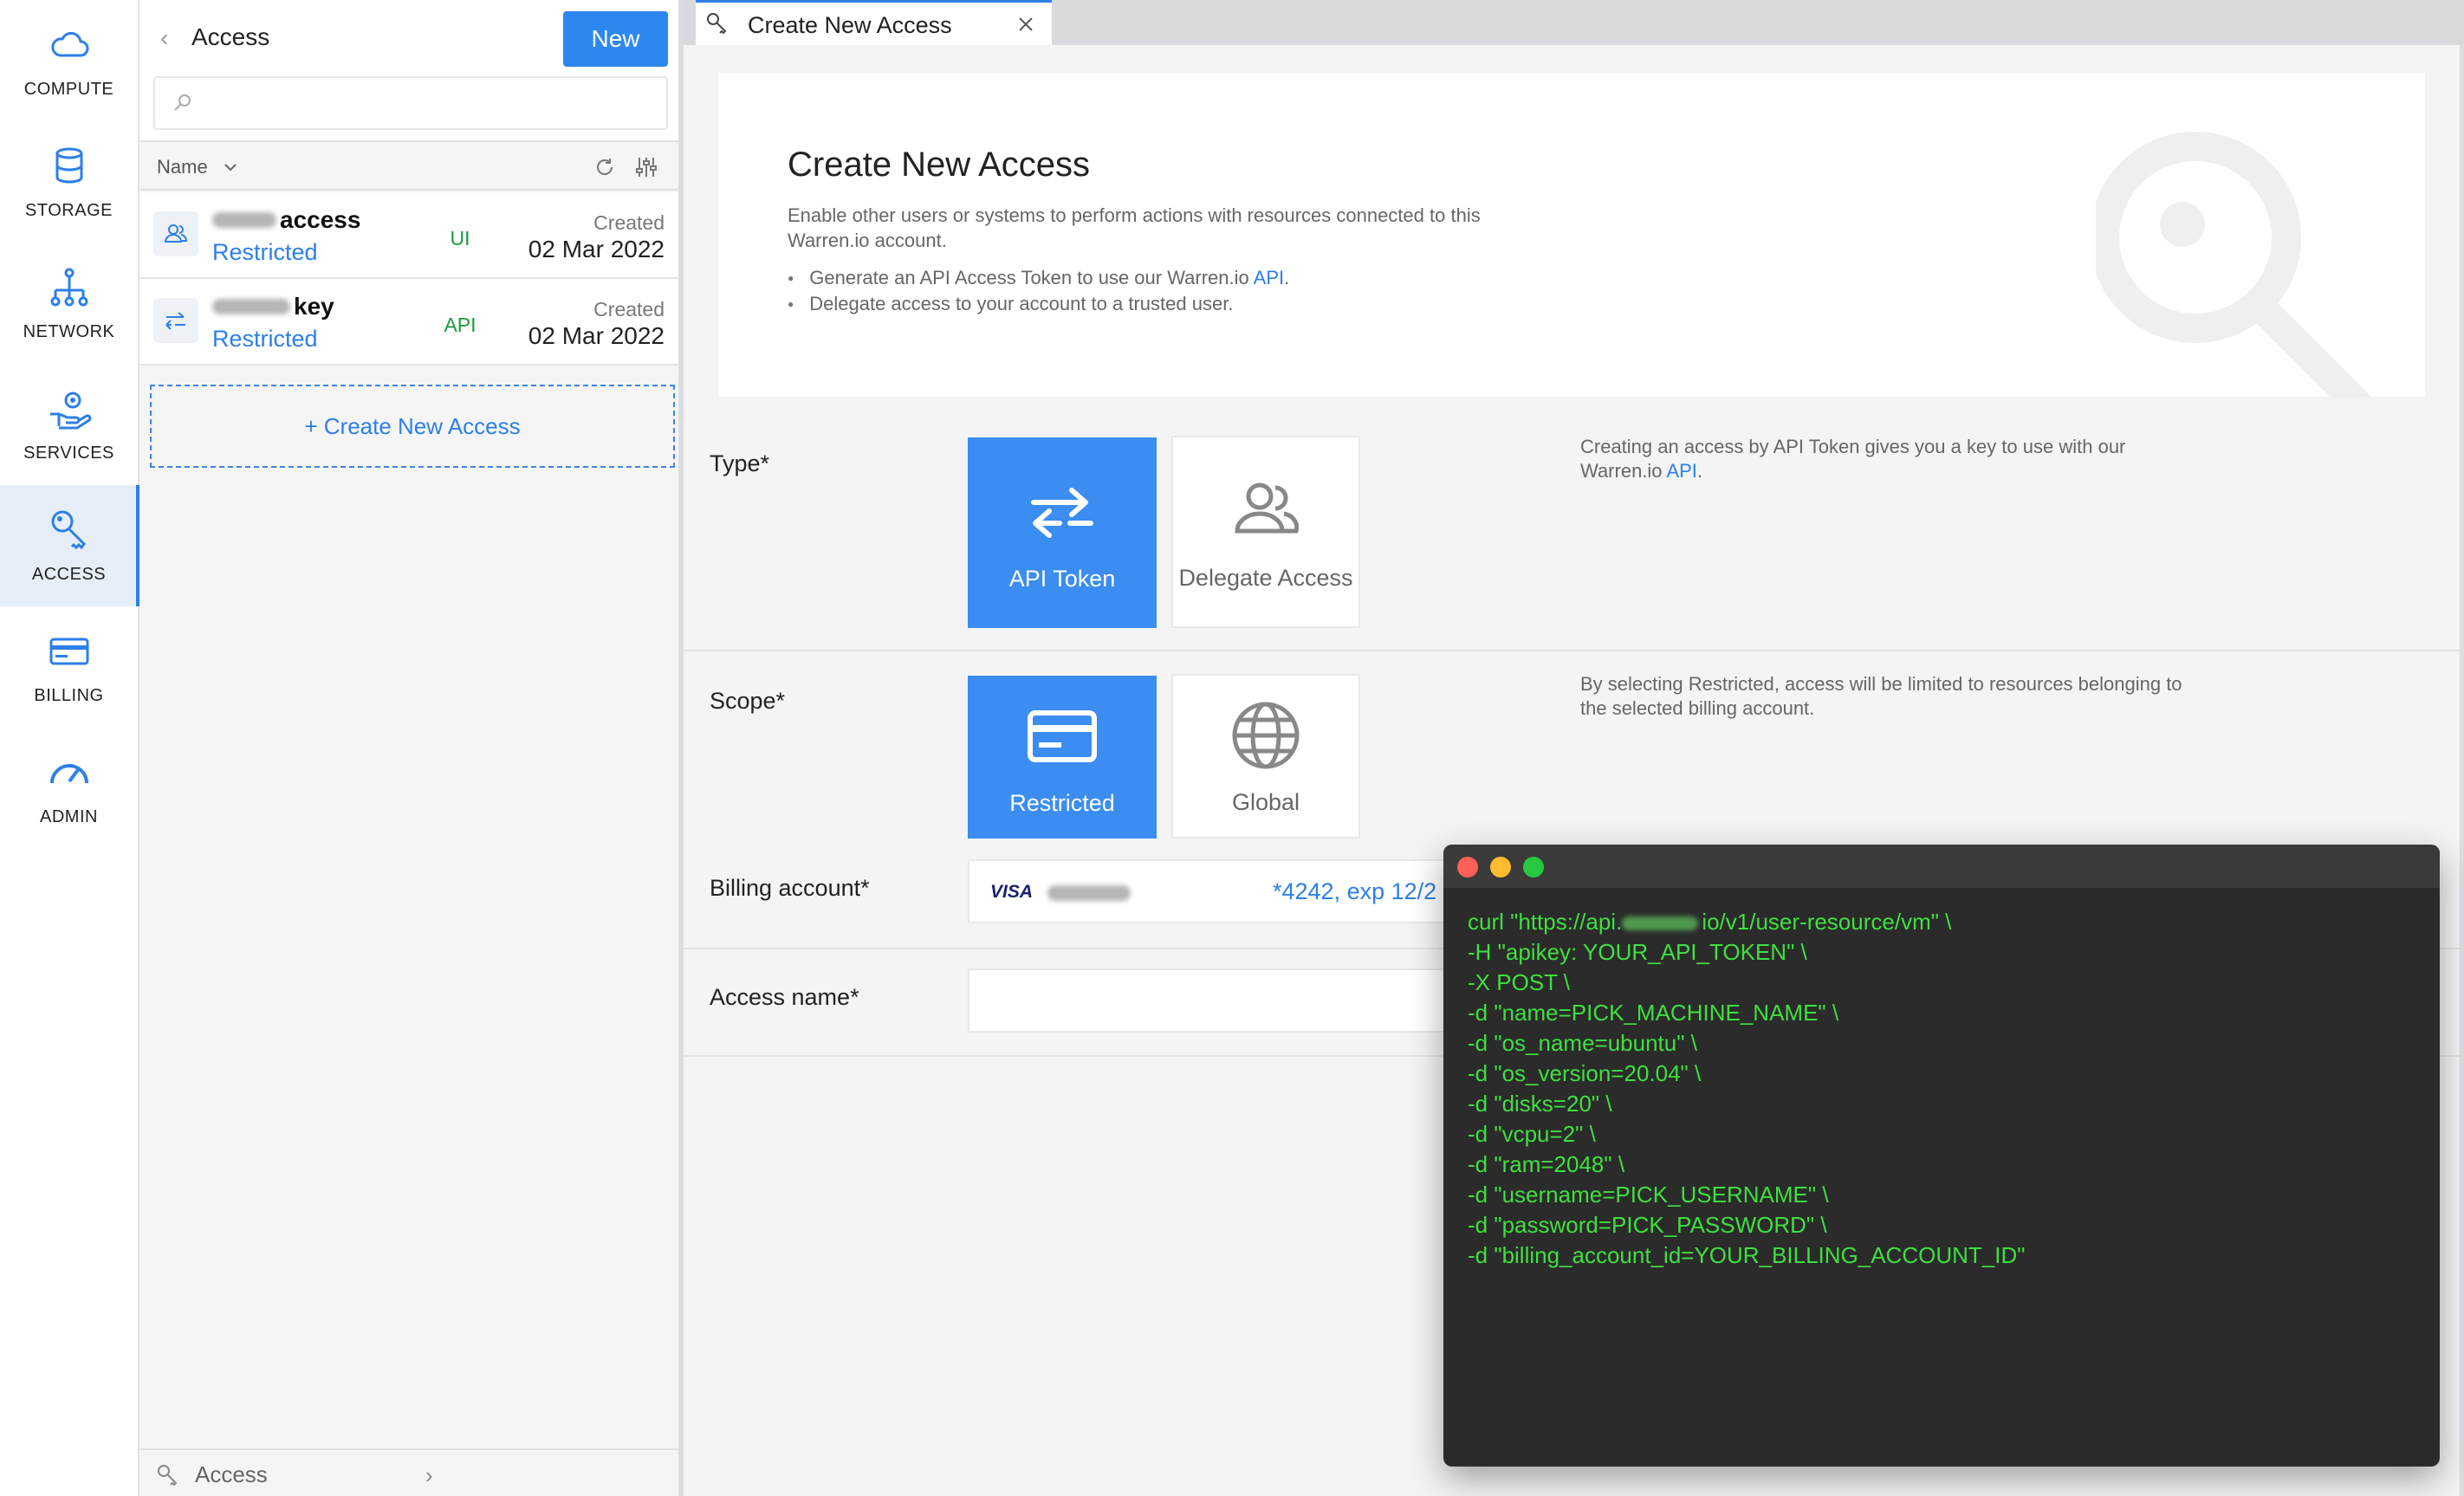 Image resolution: width=2464 pixels, height=1496 pixels. Describe the element at coordinates (1062, 579) in the screenshot. I see `tile-label: API Token` at that location.